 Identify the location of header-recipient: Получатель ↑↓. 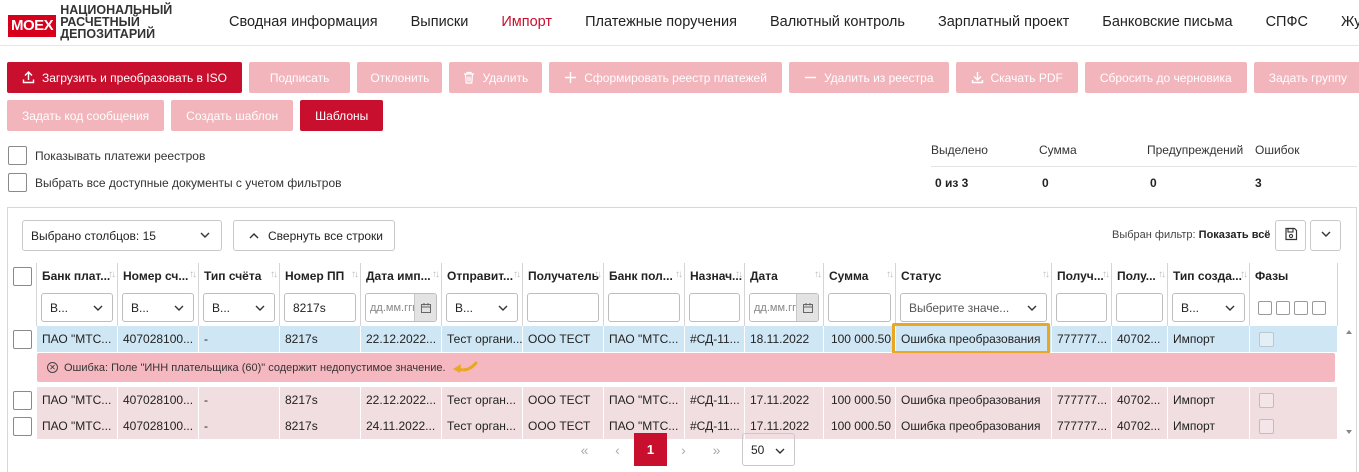
(563, 276).